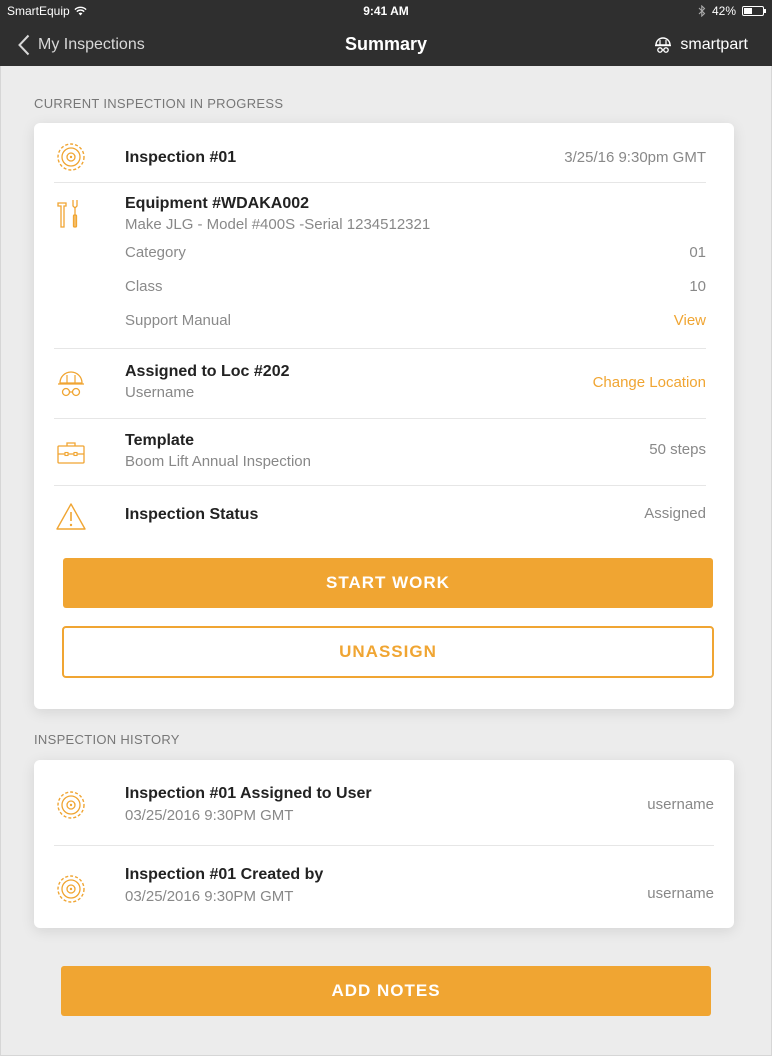  What do you see at coordinates (160, 392) in the screenshot?
I see `assigned-username: Username` at bounding box center [160, 392].